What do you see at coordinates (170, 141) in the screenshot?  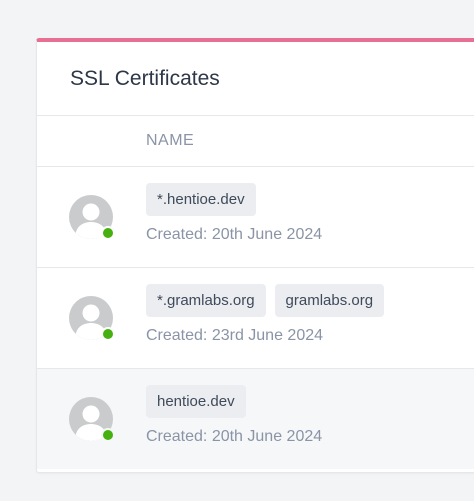 I see `column-header-name: NAME` at bounding box center [170, 141].